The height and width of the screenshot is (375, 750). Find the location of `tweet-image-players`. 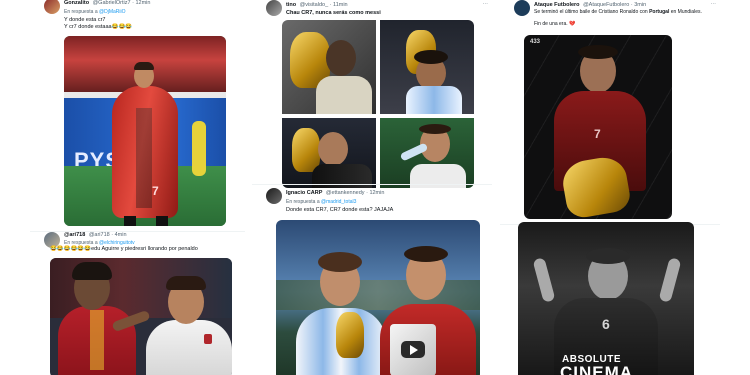

tweet-image-players is located at coordinates (141, 316).